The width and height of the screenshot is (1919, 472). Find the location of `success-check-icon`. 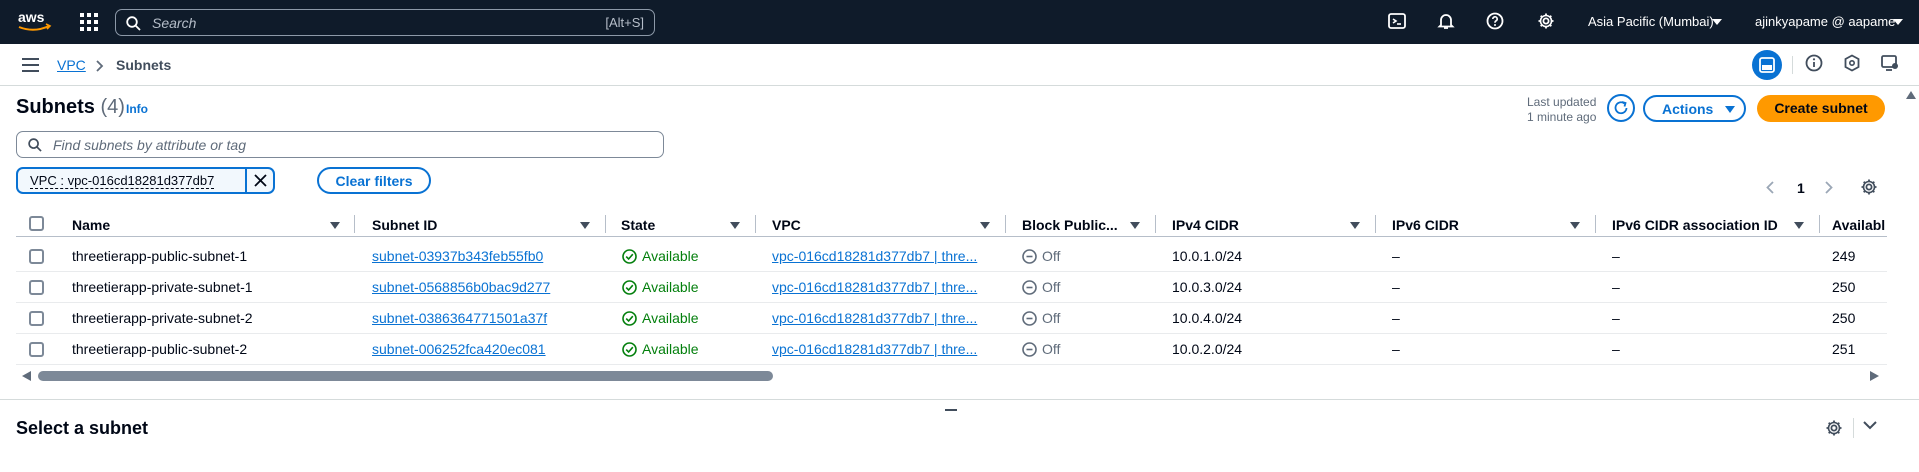

success-check-icon is located at coordinates (629, 256).